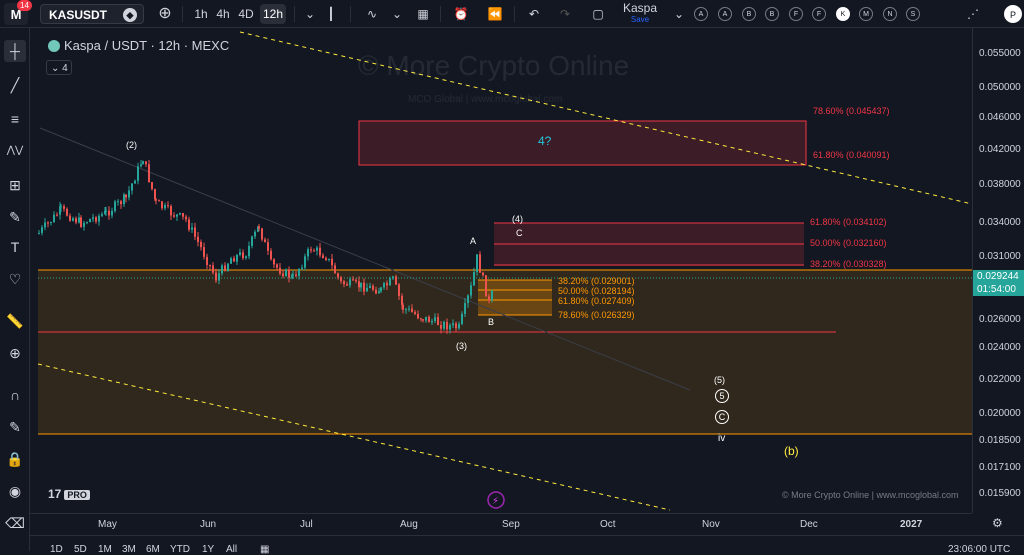 This screenshot has height=555, width=1024. Describe the element at coordinates (819, 14) in the screenshot. I see `tool-f-2: F` at that location.